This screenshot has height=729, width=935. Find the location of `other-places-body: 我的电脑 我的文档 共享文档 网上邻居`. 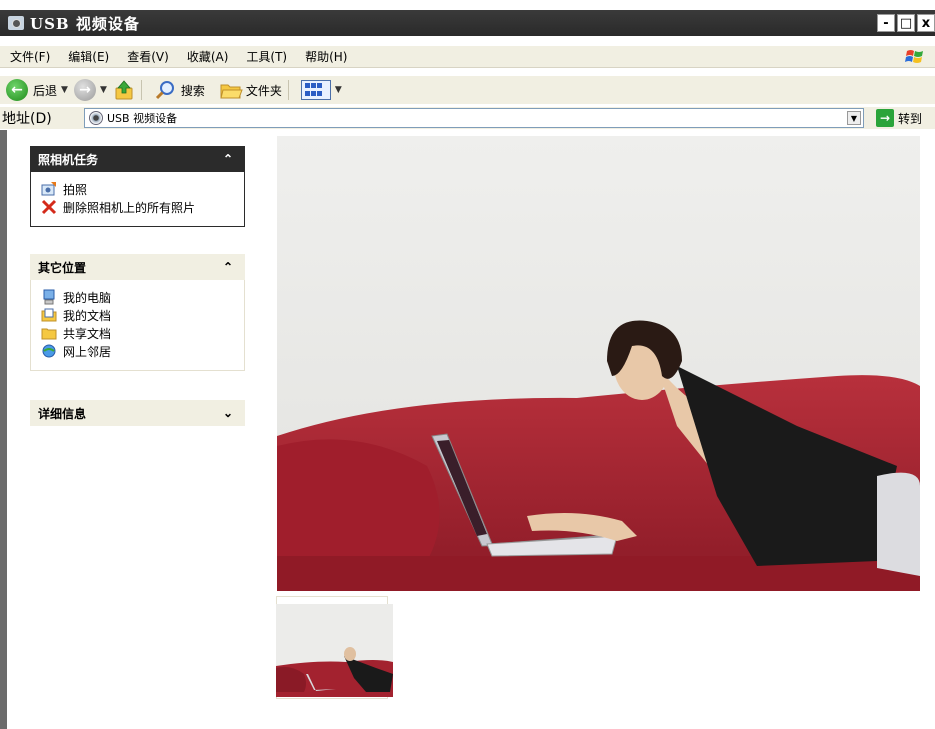

other-places-body: 我的电脑 我的文档 共享文档 网上邻居 is located at coordinates (137, 325).